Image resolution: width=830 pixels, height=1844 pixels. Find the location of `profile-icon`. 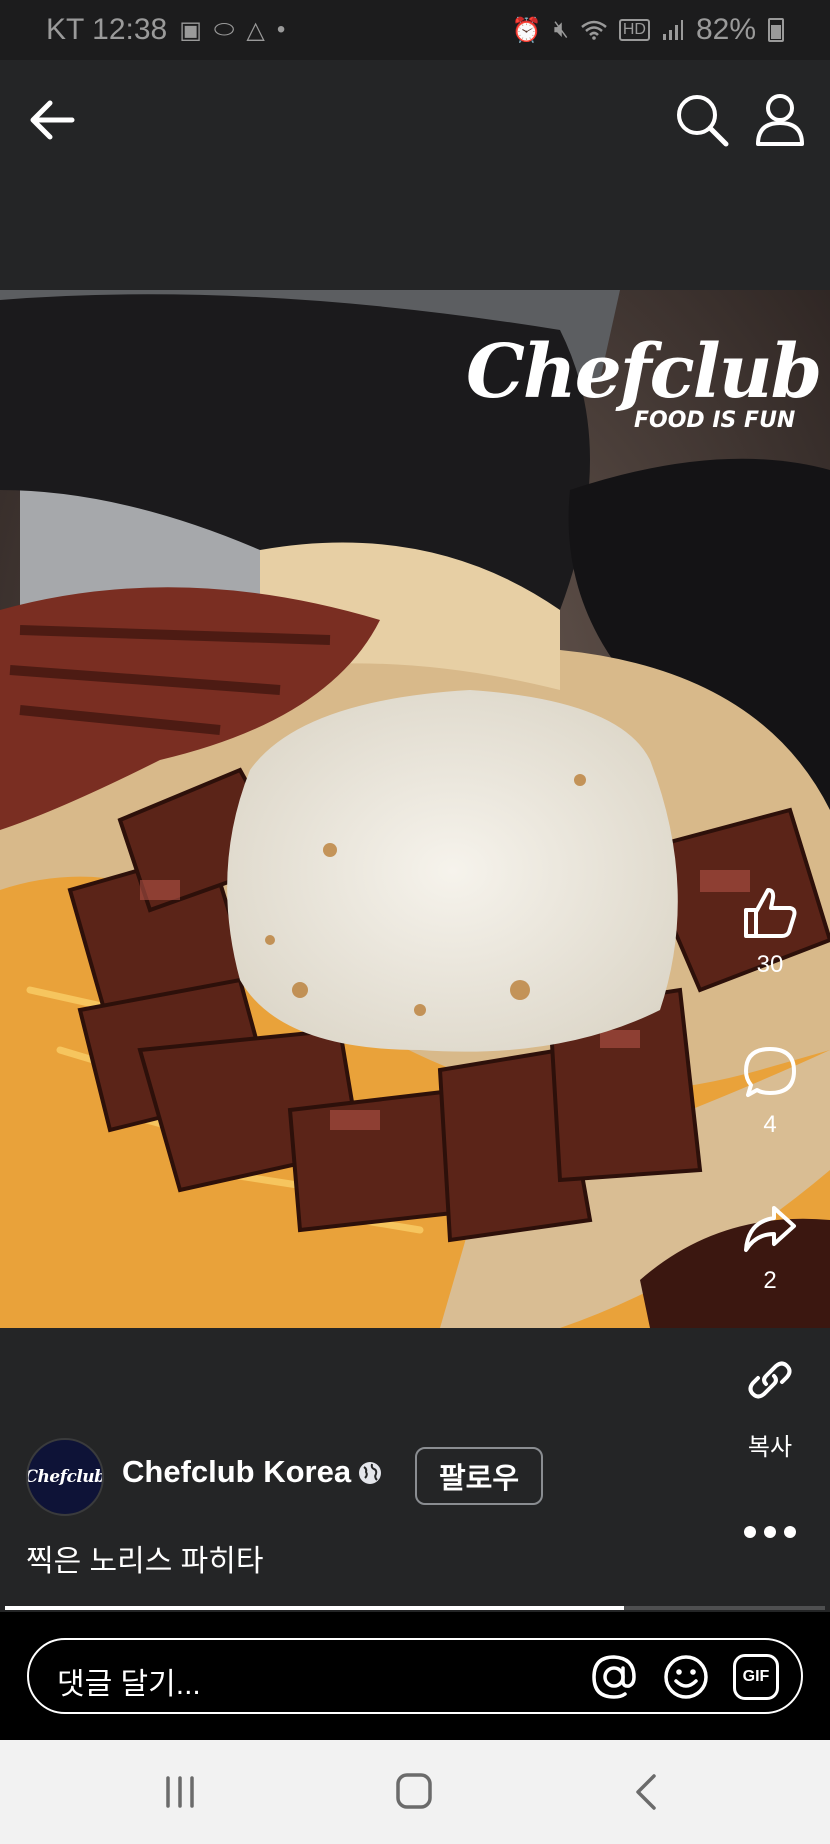

profile-icon is located at coordinates (780, 120).